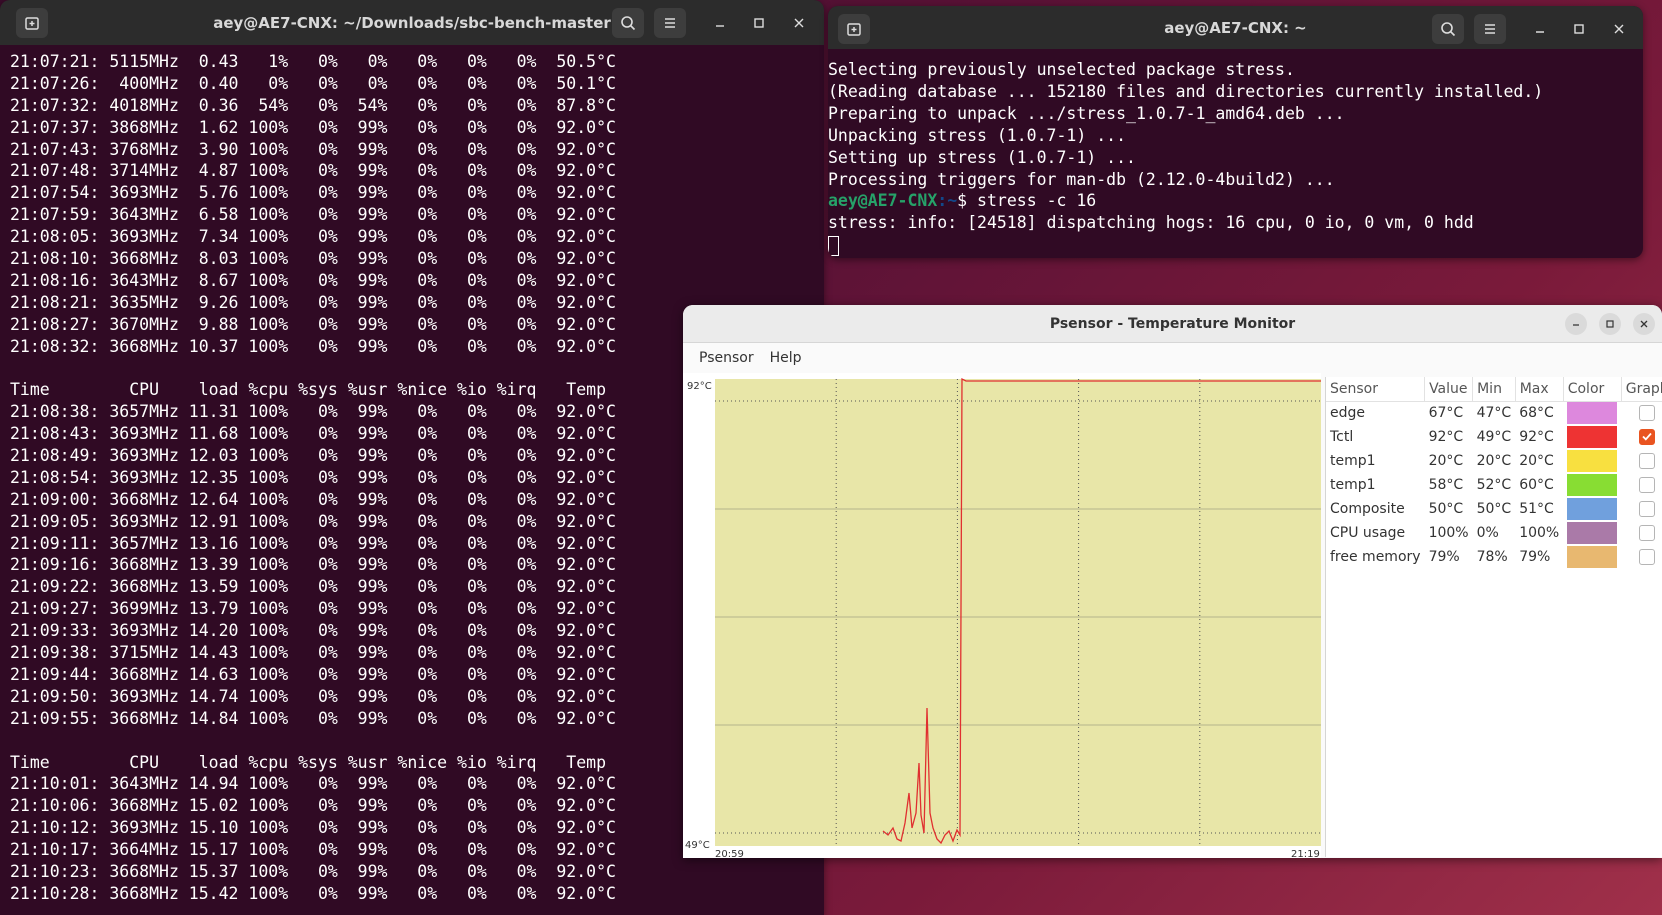 The image size is (1662, 915). Describe the element at coordinates (1037, 201) in the screenshot. I see `command-text: stress -c 16` at that location.